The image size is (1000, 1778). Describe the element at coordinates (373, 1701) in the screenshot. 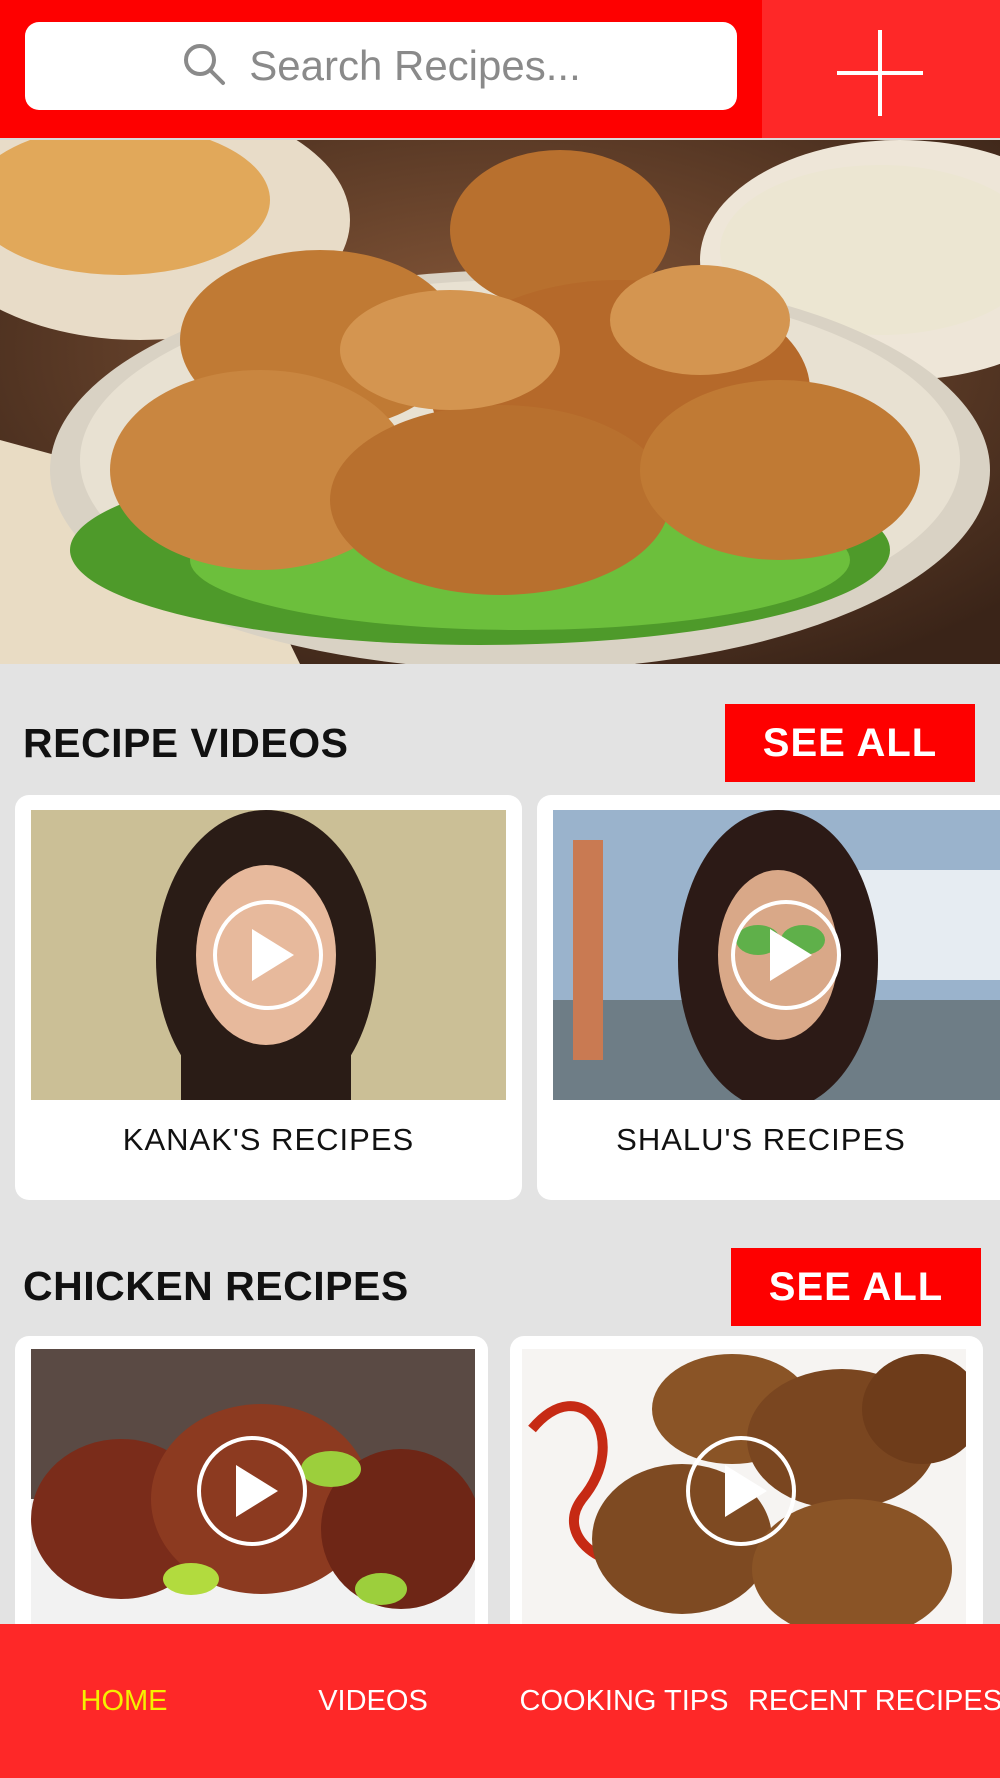

I see `nav-tab-videos: VIDEOS` at that location.